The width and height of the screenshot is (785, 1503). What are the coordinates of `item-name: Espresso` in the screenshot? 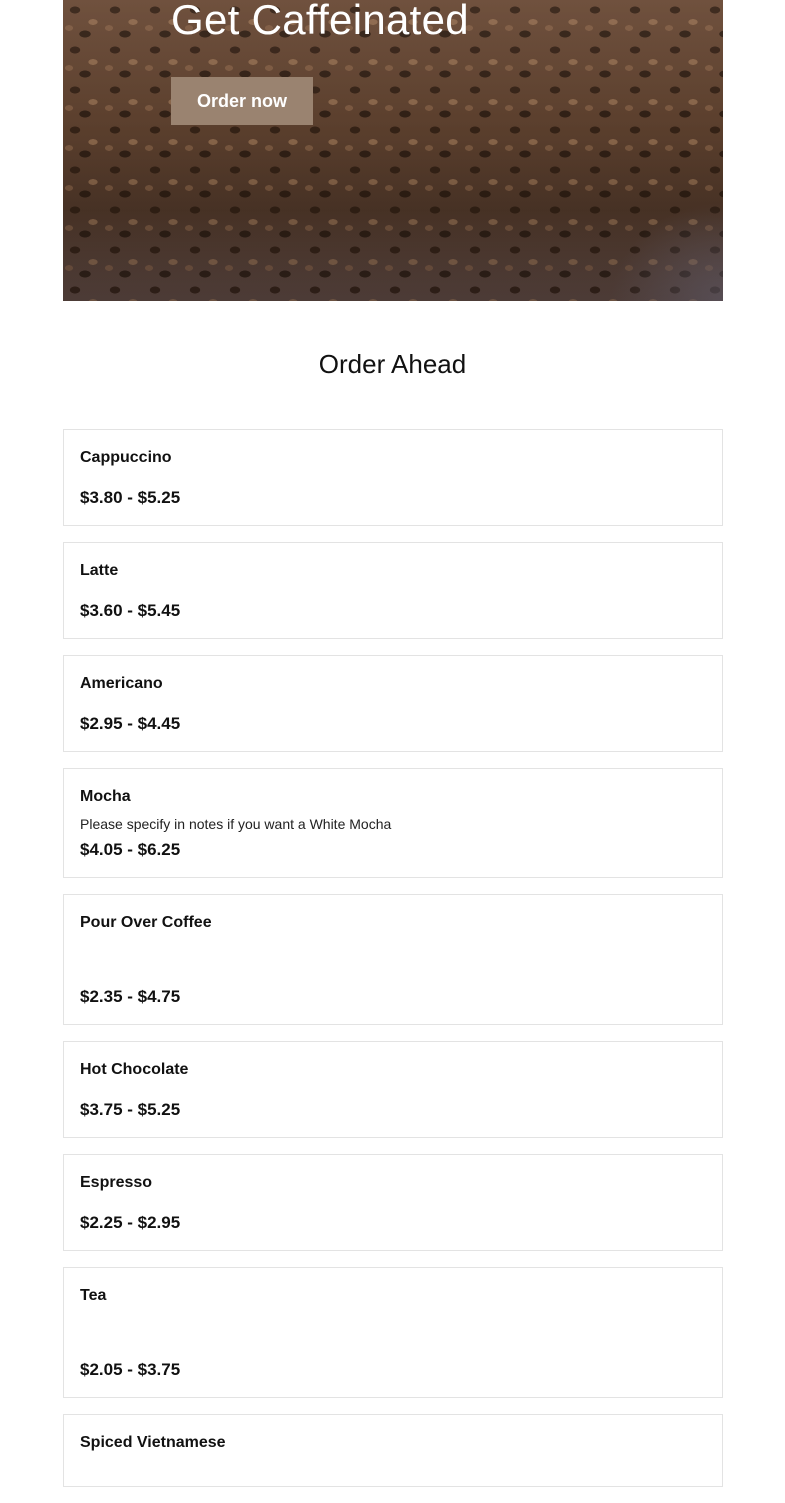 It's located at (116, 1182).